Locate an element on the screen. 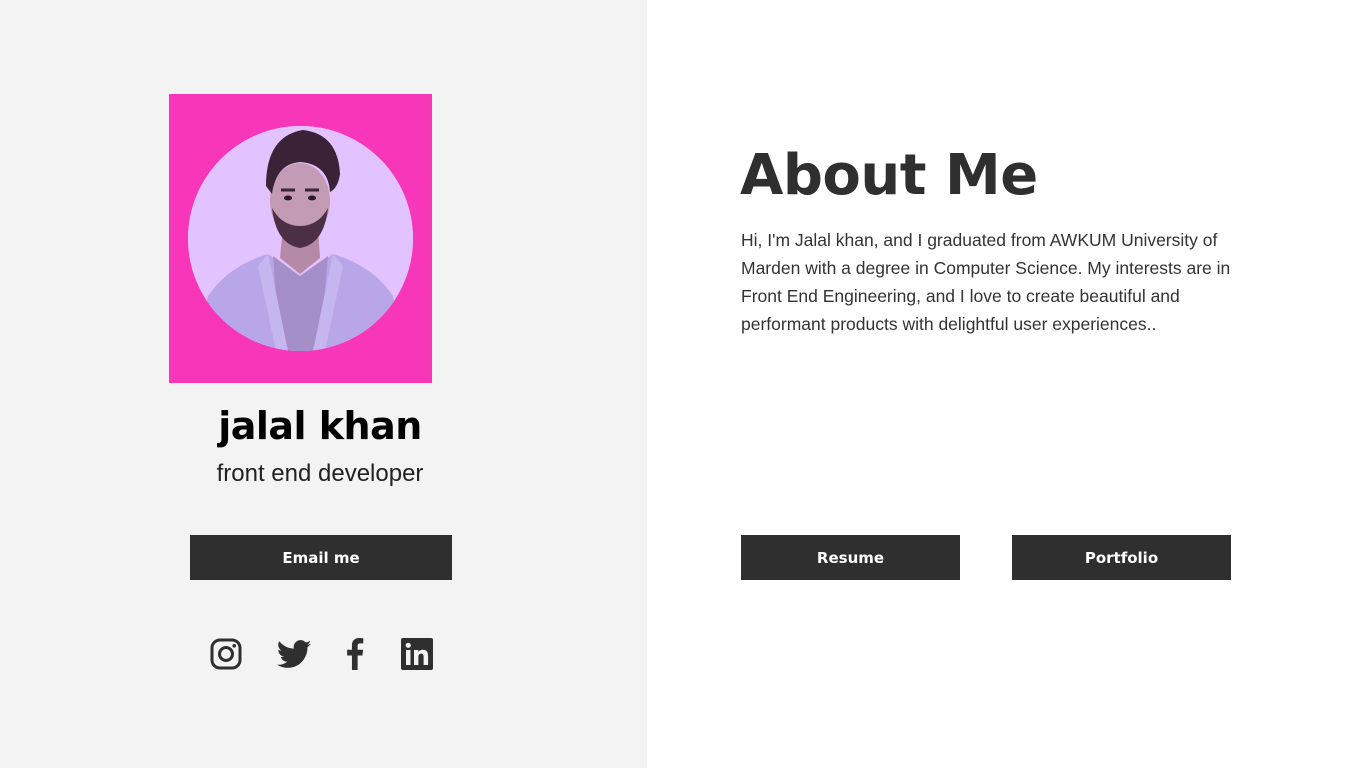 The image size is (1366, 768). portfolio-button: Portfolio is located at coordinates (1121, 557).